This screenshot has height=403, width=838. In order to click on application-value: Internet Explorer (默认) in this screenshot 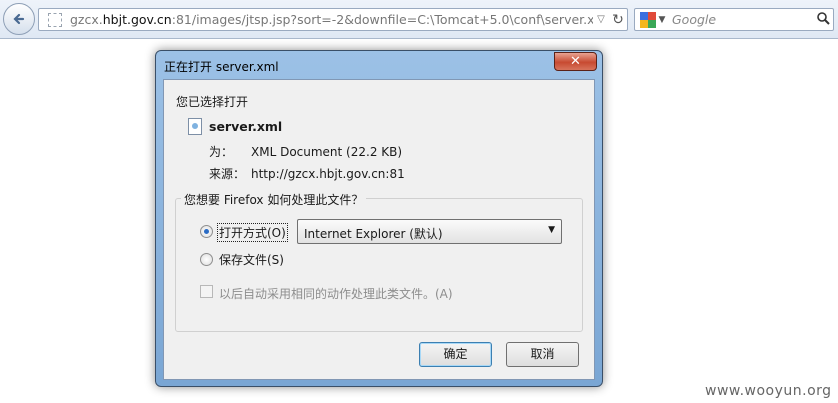, I will do `click(373, 234)`.